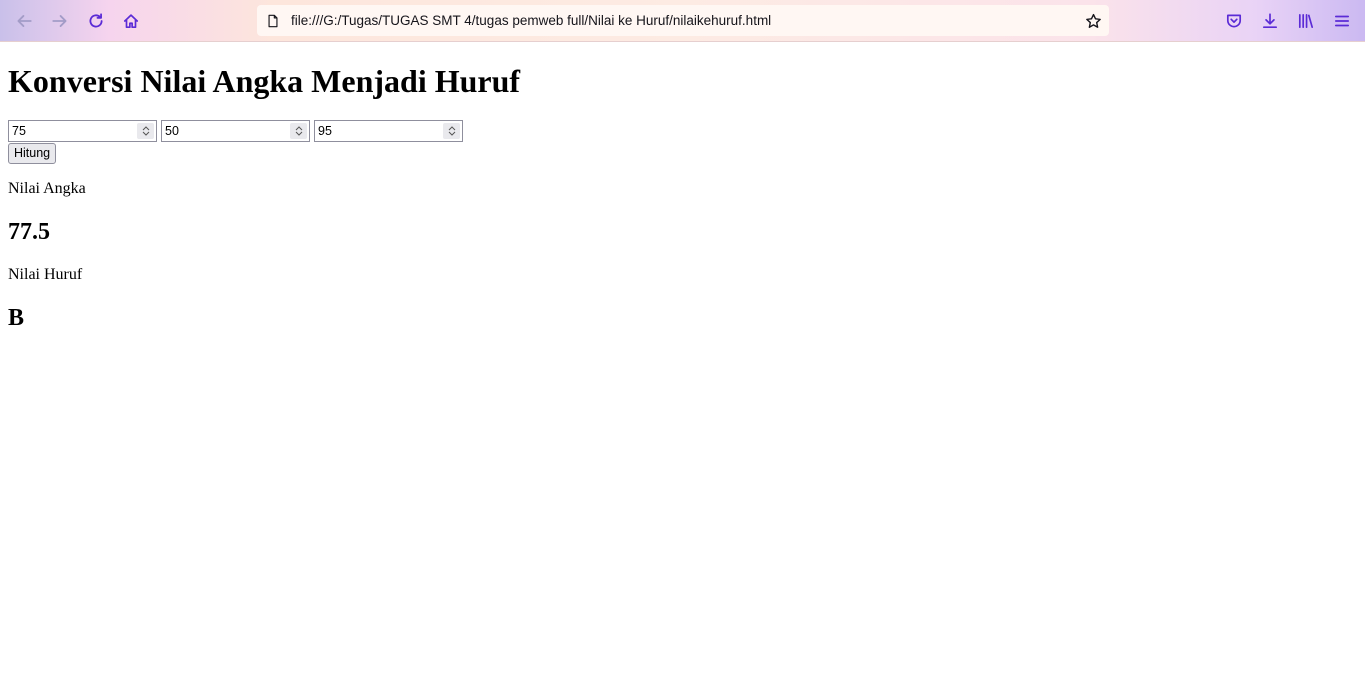 The width and height of the screenshot is (1365, 692). I want to click on menu-icon, so click(1342, 21).